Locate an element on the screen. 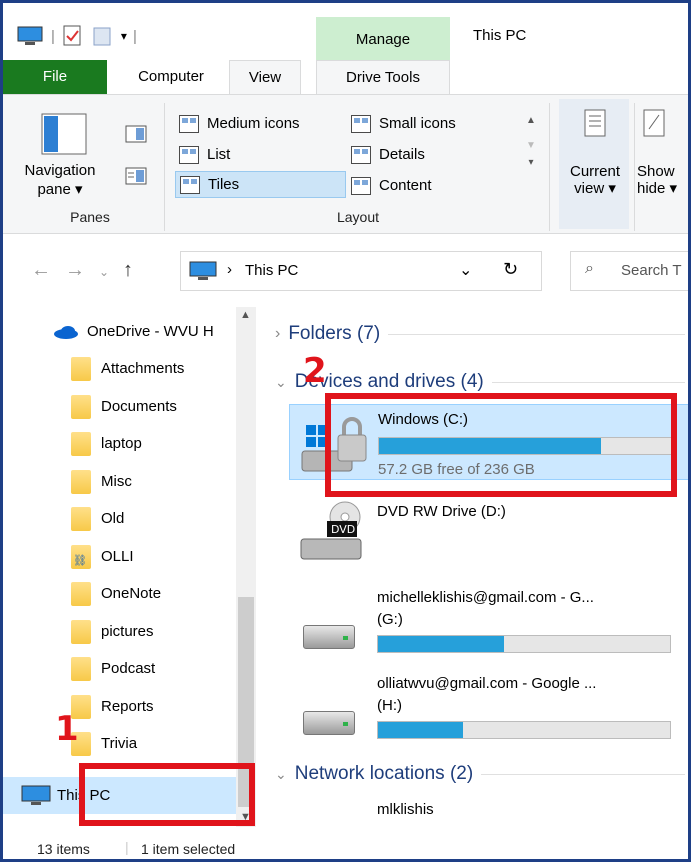 Image resolution: width=691 pixels, height=862 pixels. nav-item-podcast: Podcast is located at coordinates (121, 668).